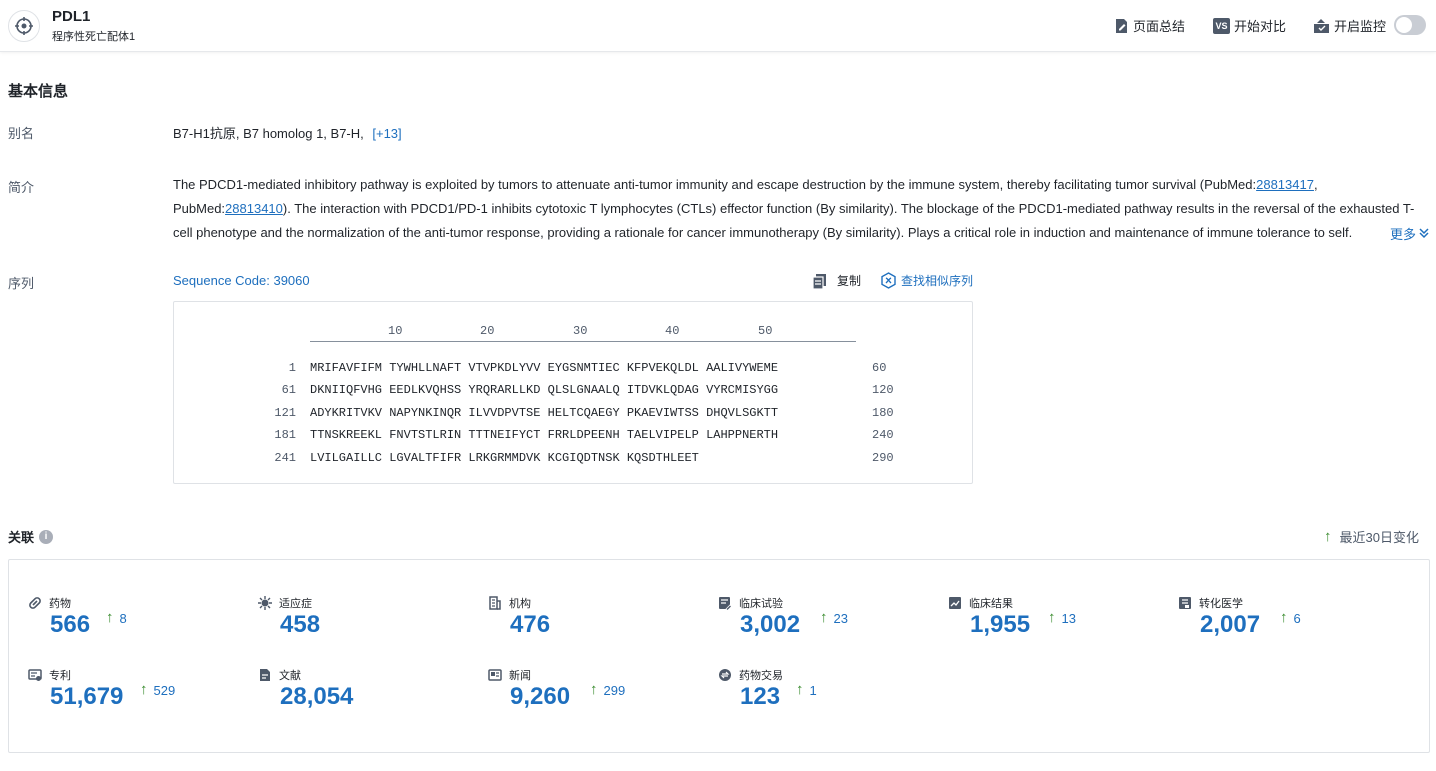  I want to click on row-start-index: 241, so click(285, 458).